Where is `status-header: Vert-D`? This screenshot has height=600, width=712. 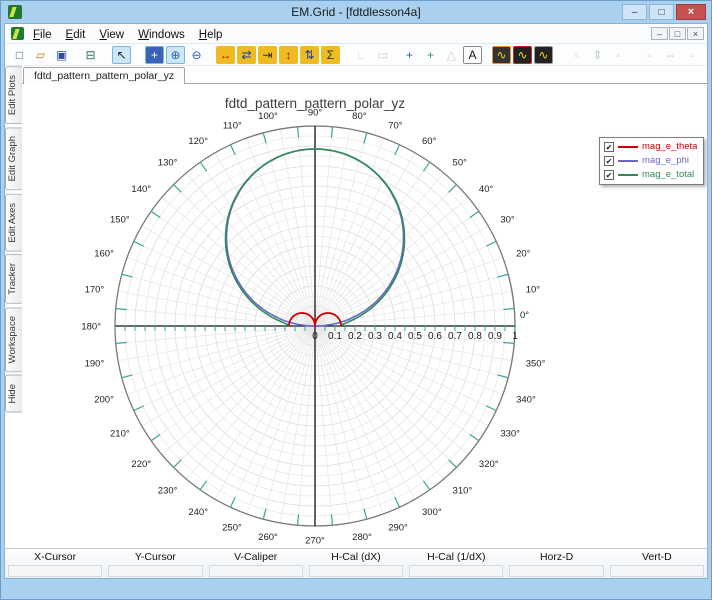 status-header: Vert-D is located at coordinates (656, 557).